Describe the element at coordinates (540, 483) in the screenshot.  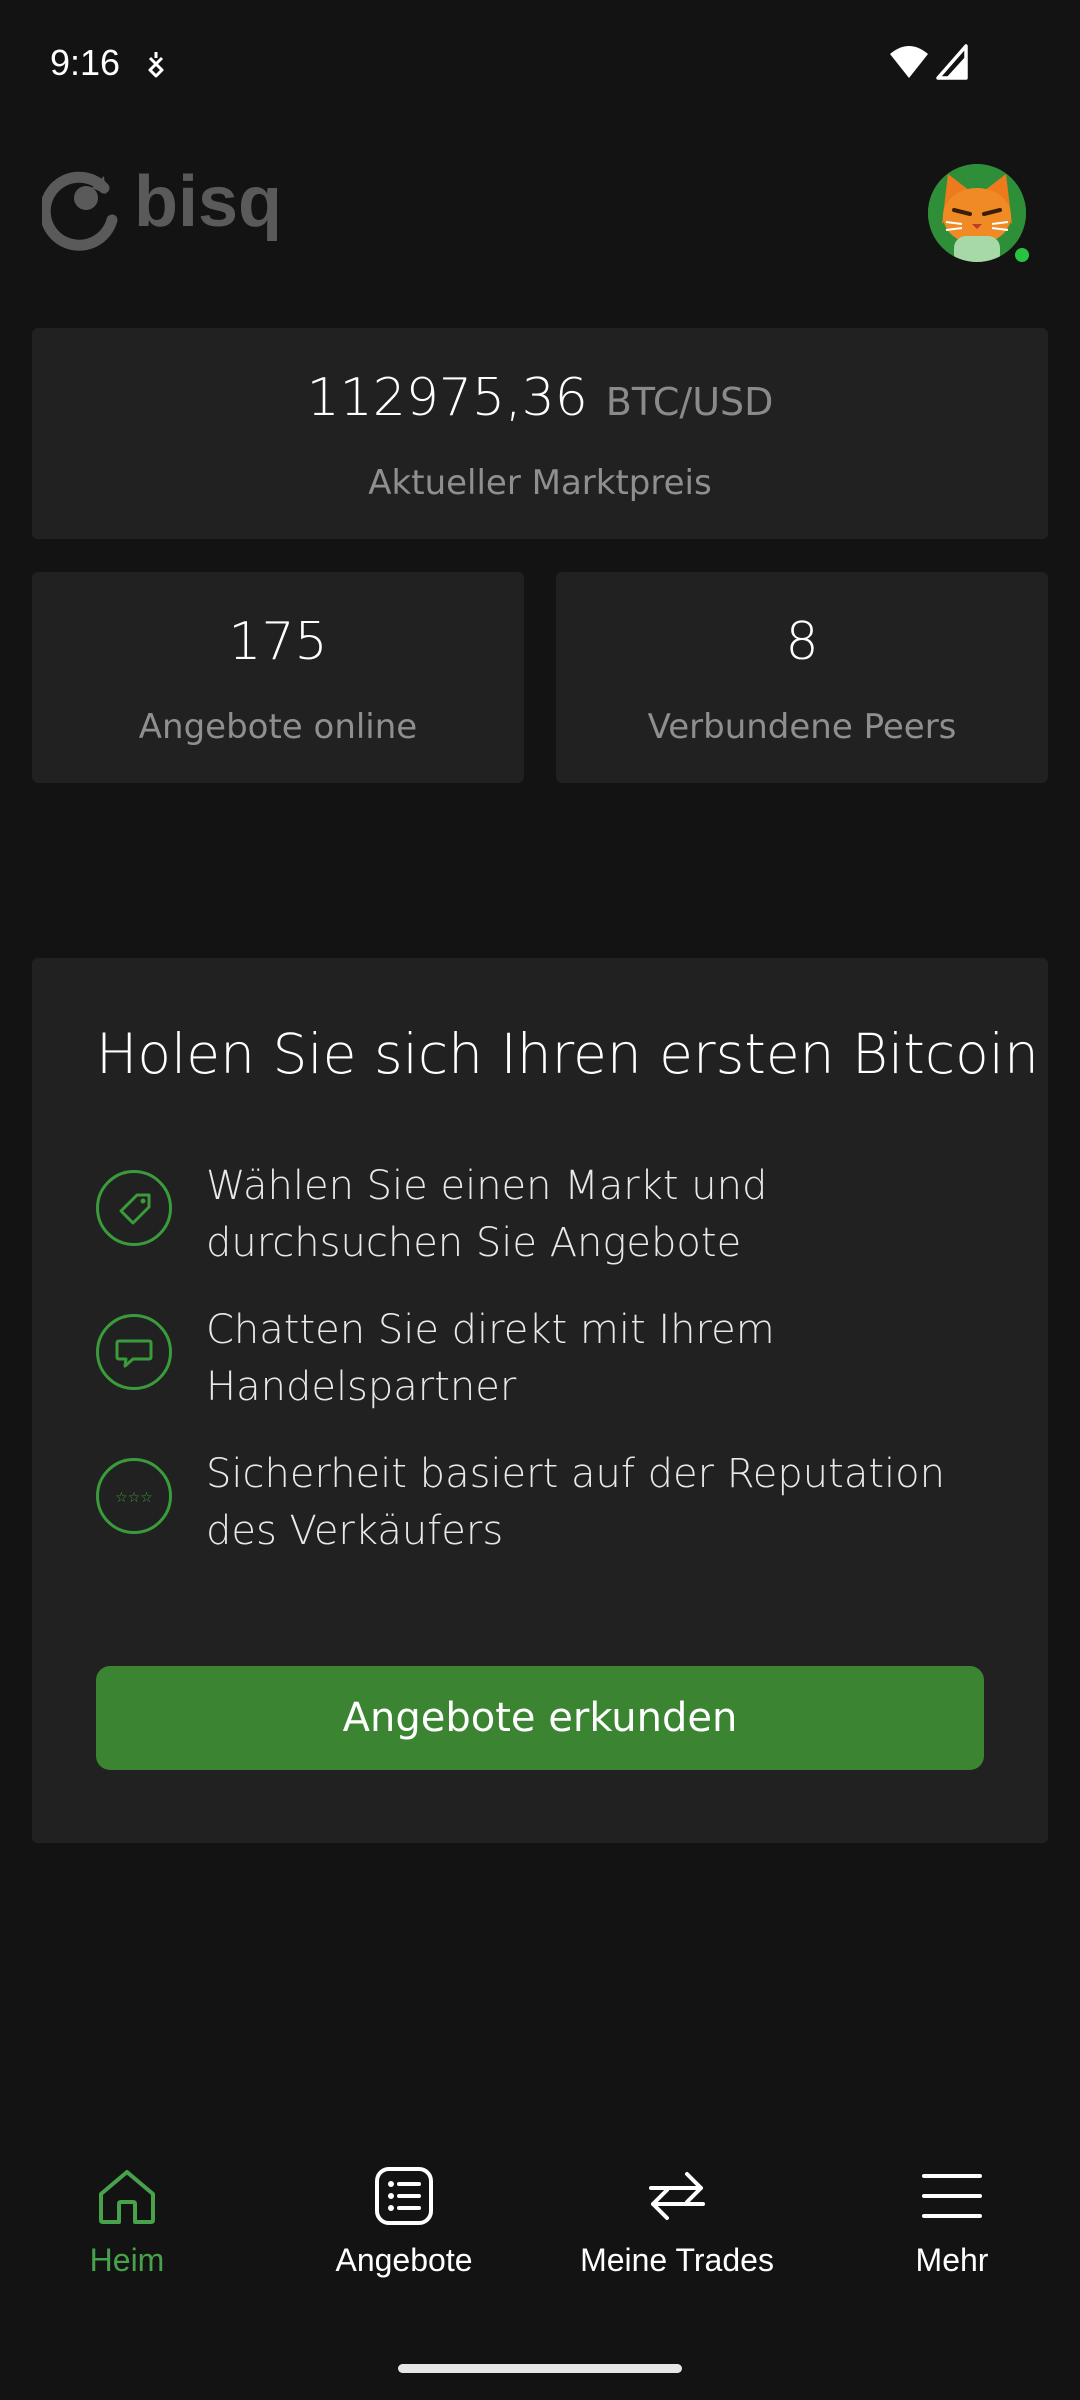
I see `market-price-label: Aktueller Marktpreis` at that location.